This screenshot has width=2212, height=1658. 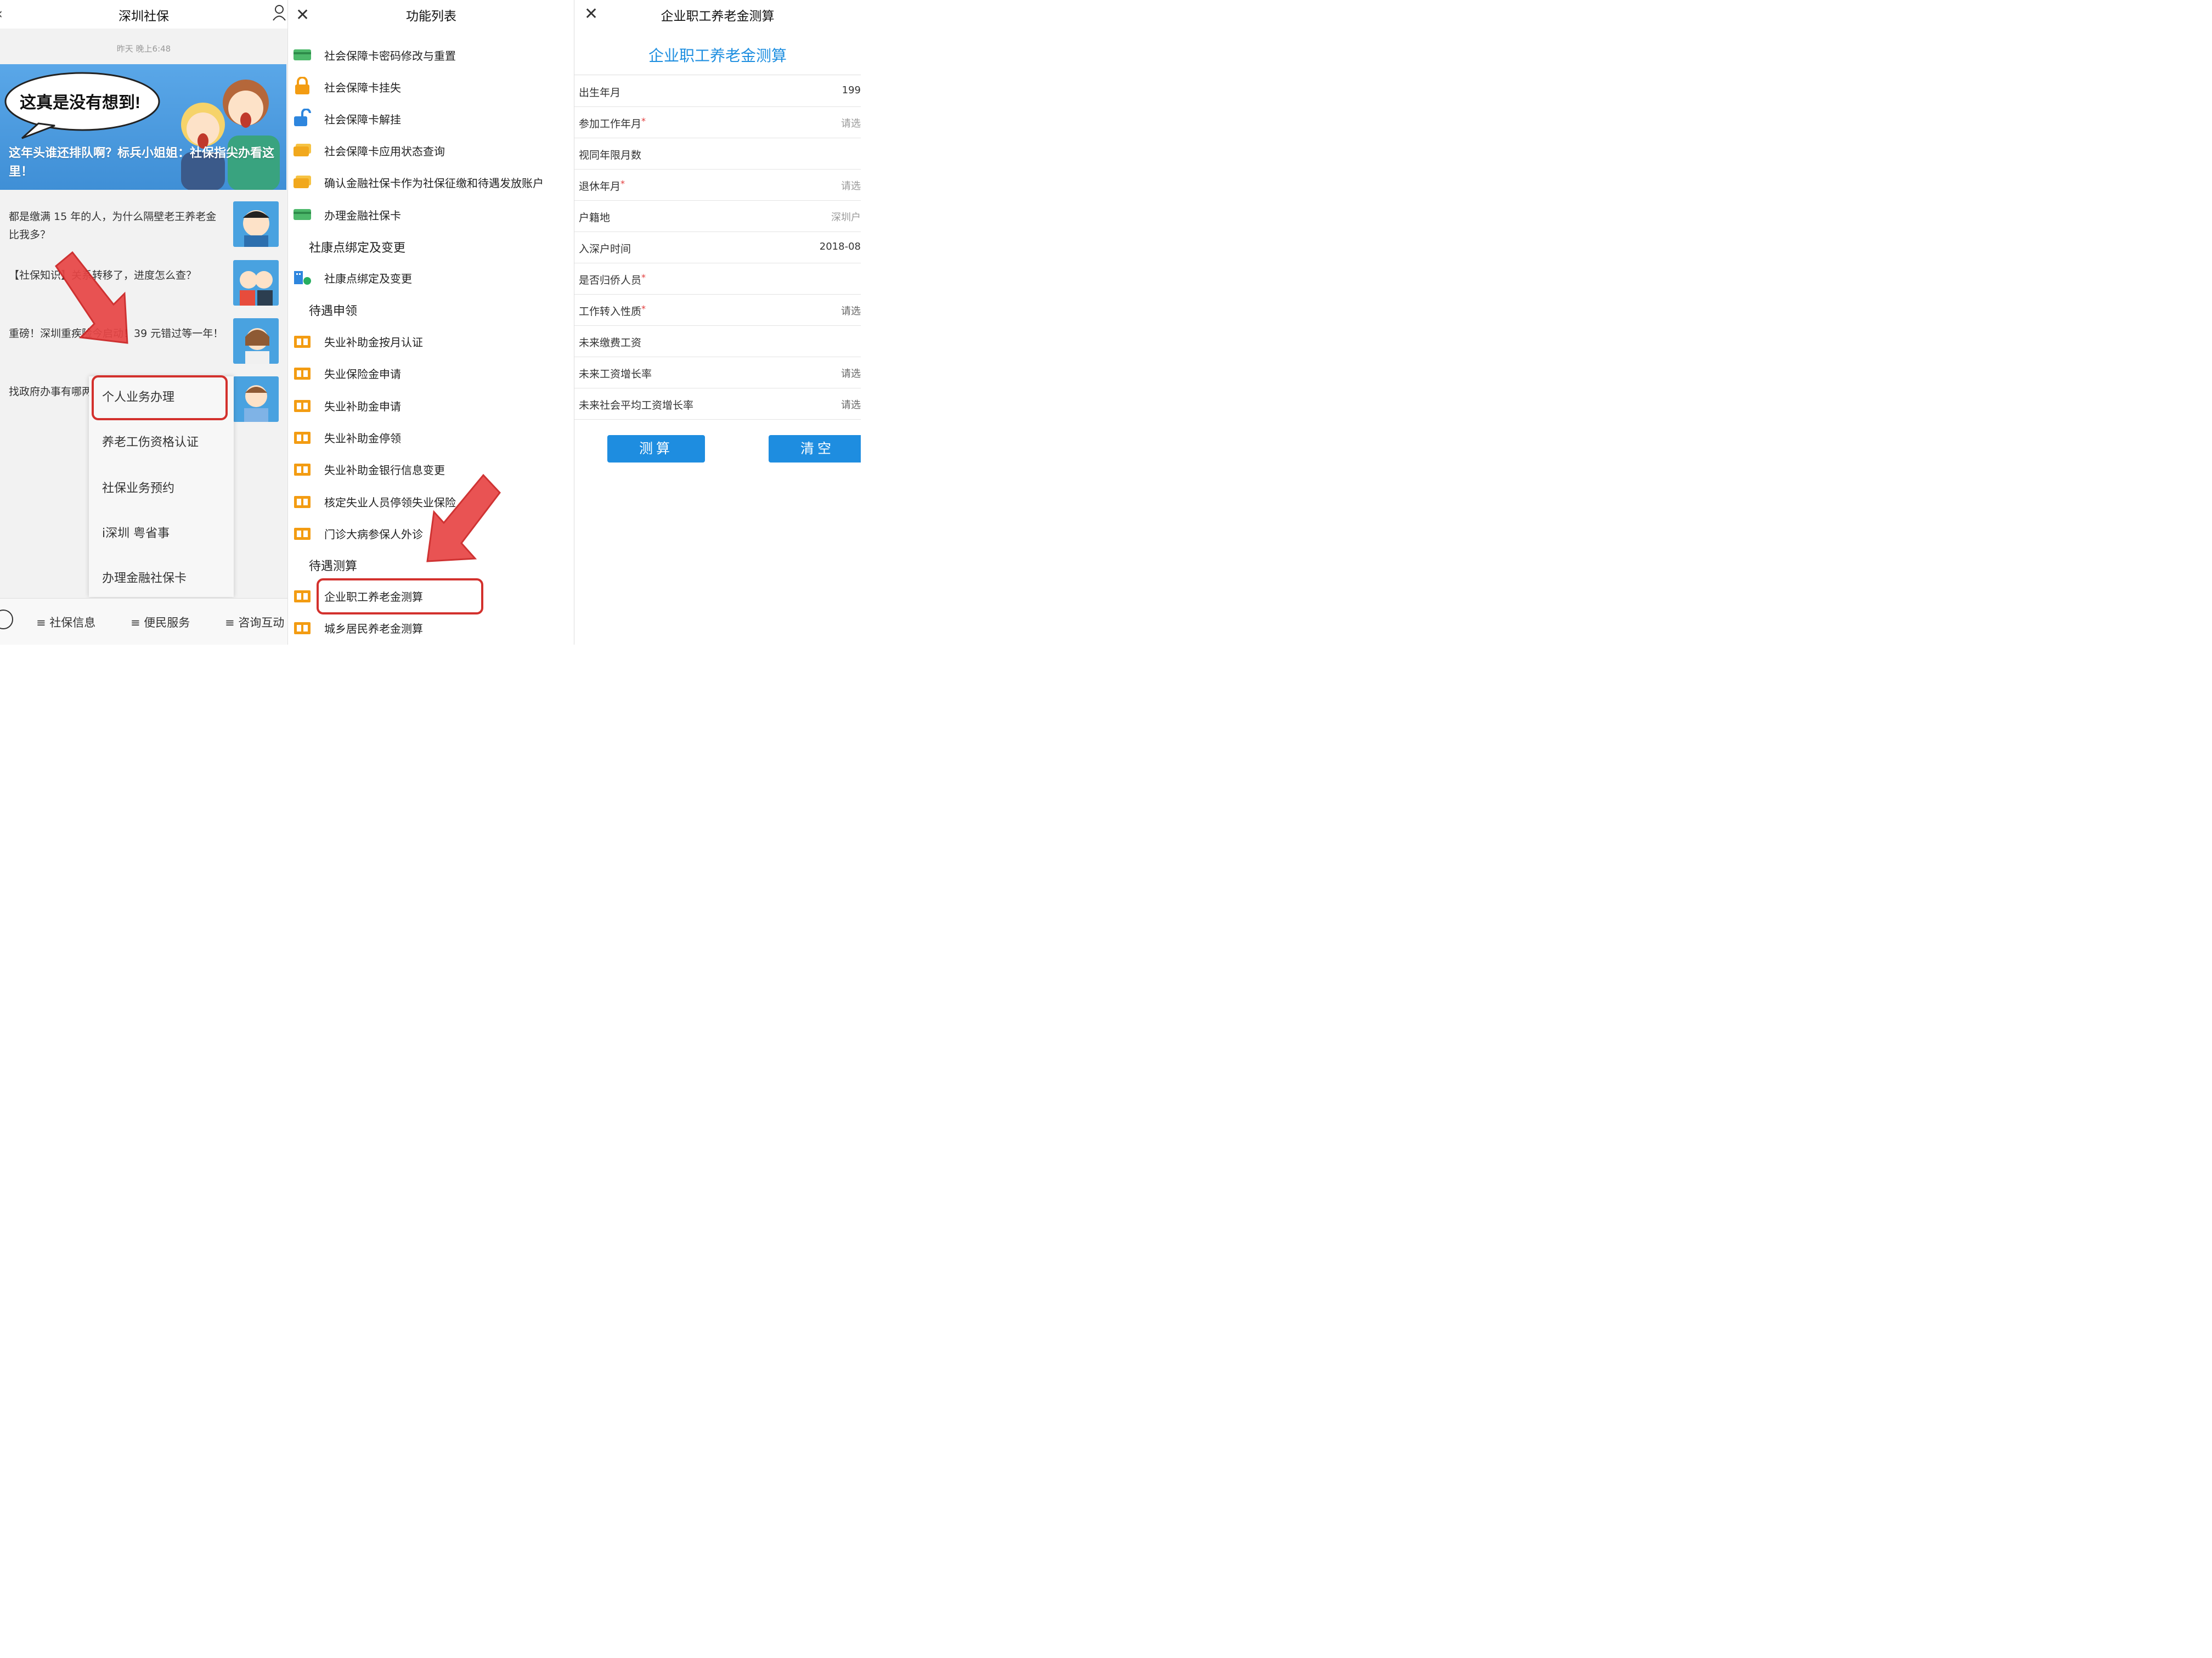 I want to click on tab-social-info: ≡ 社保信息, so click(x=65, y=622).